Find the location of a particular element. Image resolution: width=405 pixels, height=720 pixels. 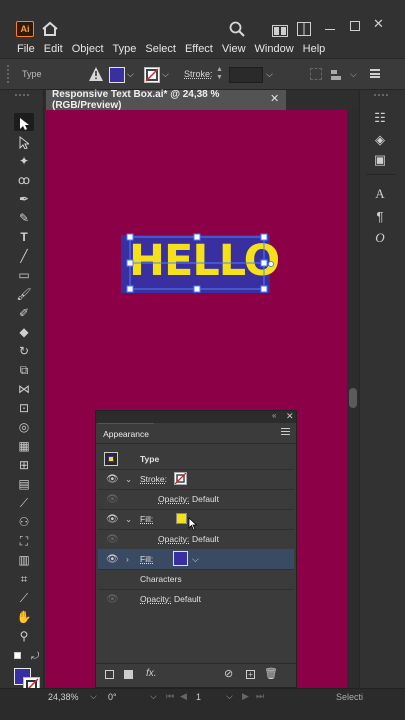

appearance-fill-row: 👁 ⌄ Fill: is located at coordinates (196, 520).